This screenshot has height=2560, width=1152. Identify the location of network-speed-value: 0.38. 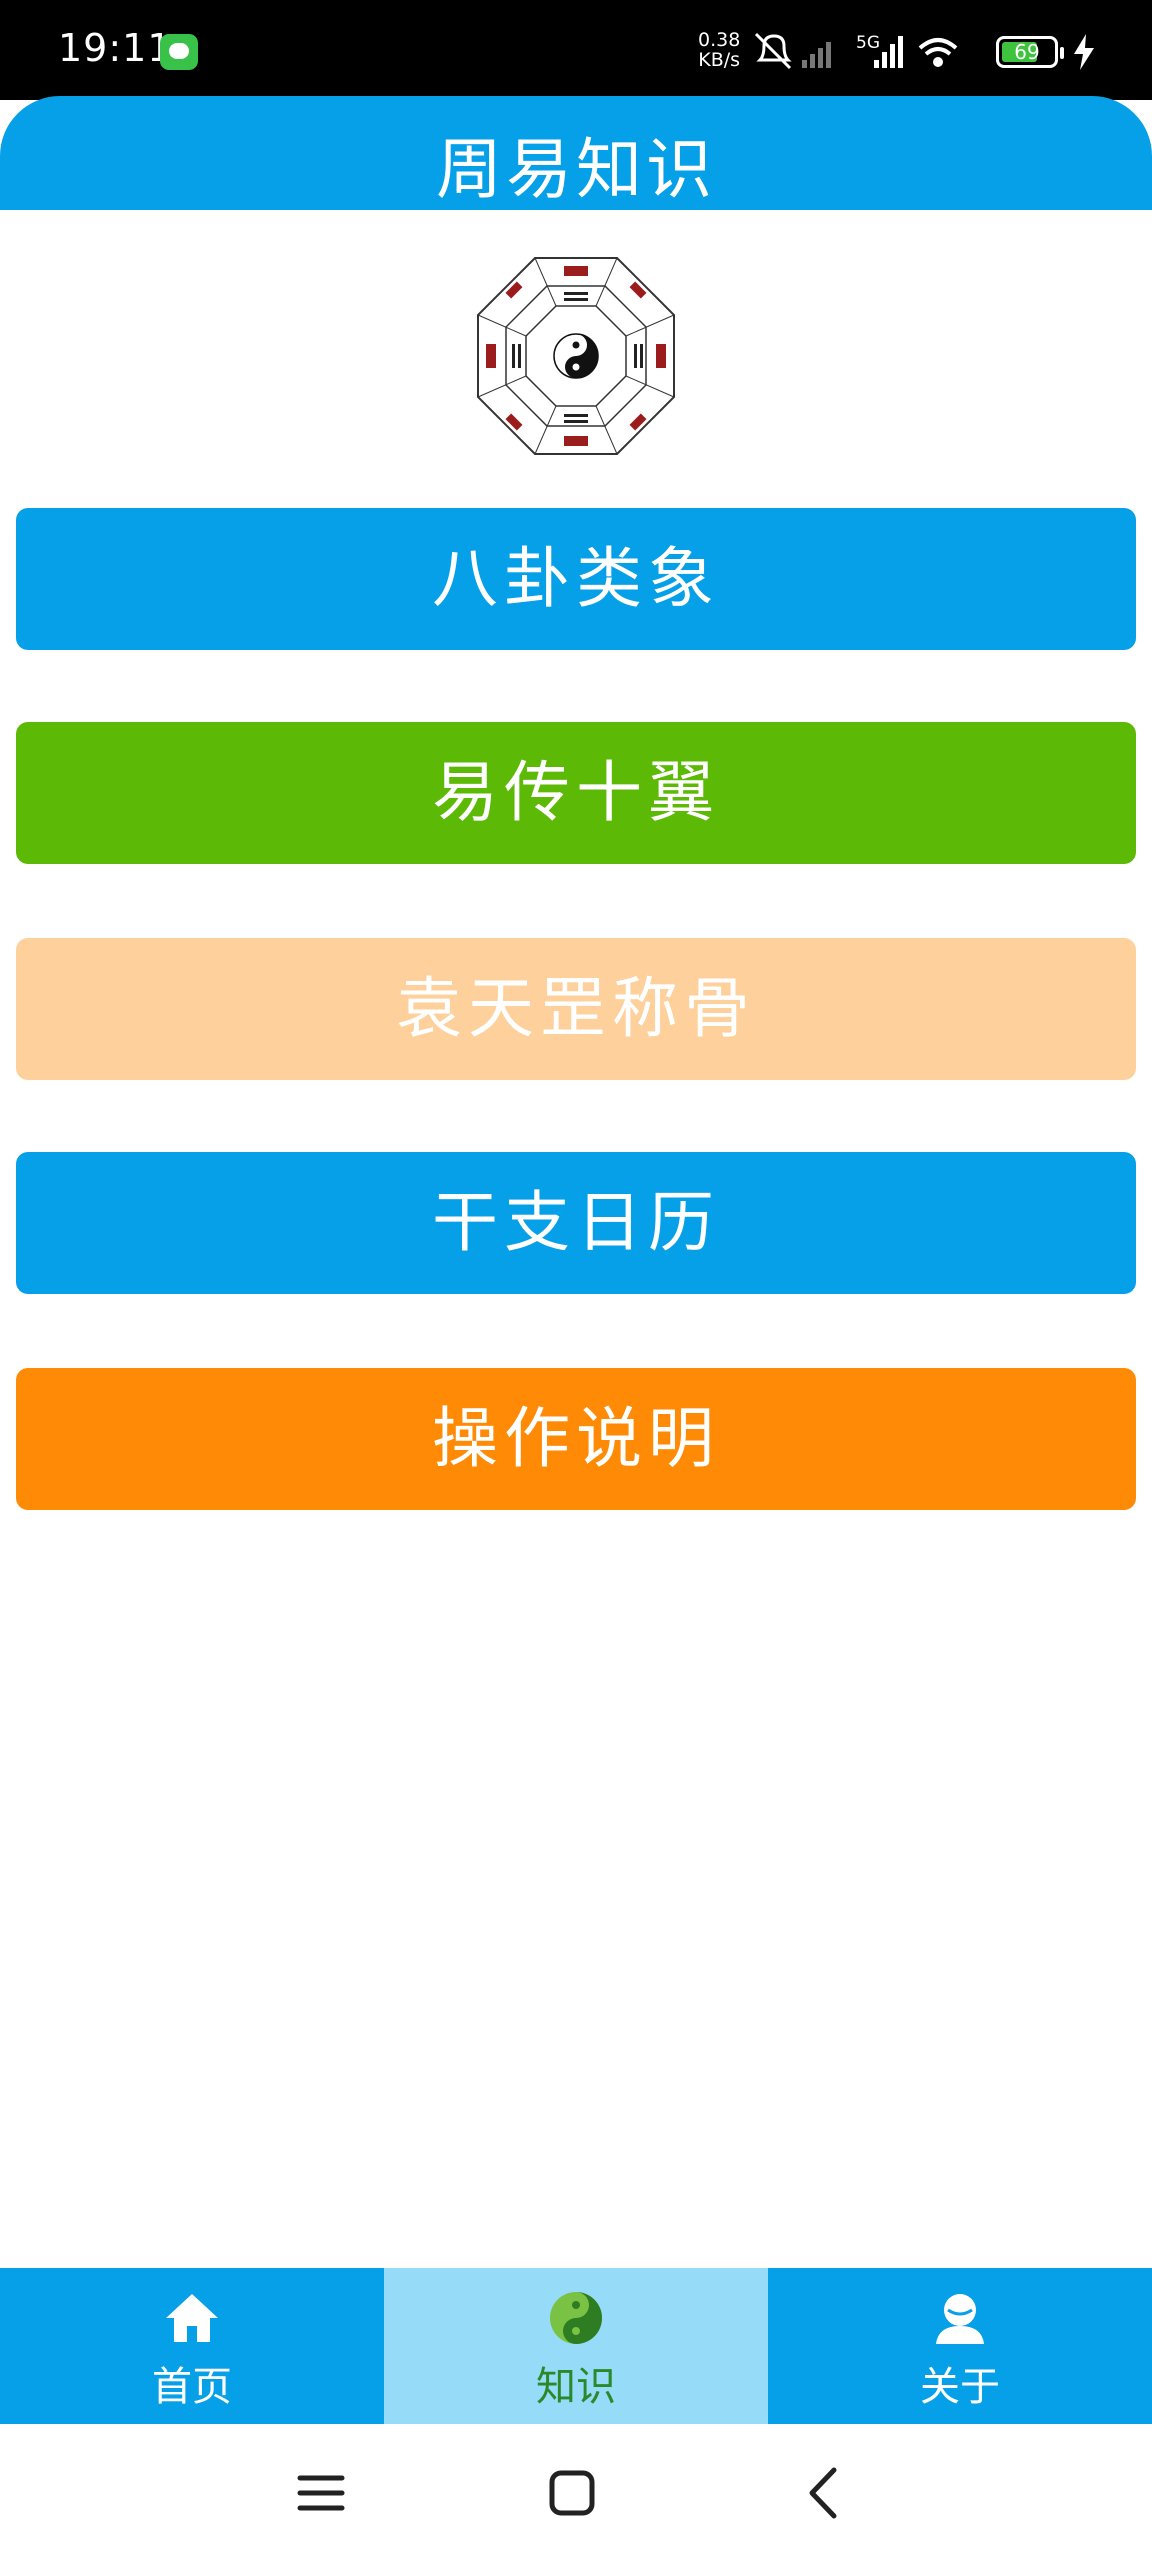
(719, 40).